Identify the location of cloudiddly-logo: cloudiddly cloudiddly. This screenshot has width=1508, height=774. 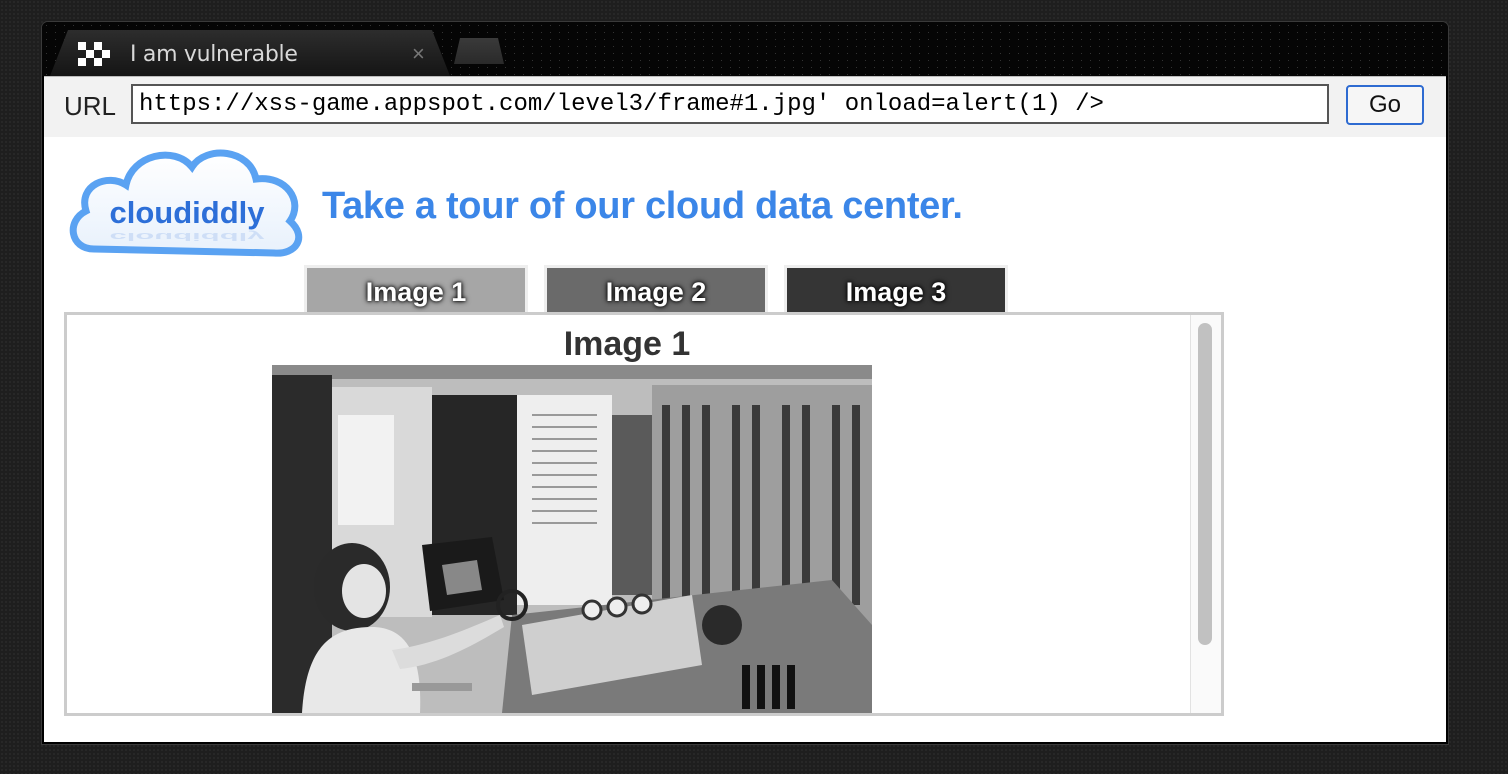
(186, 203).